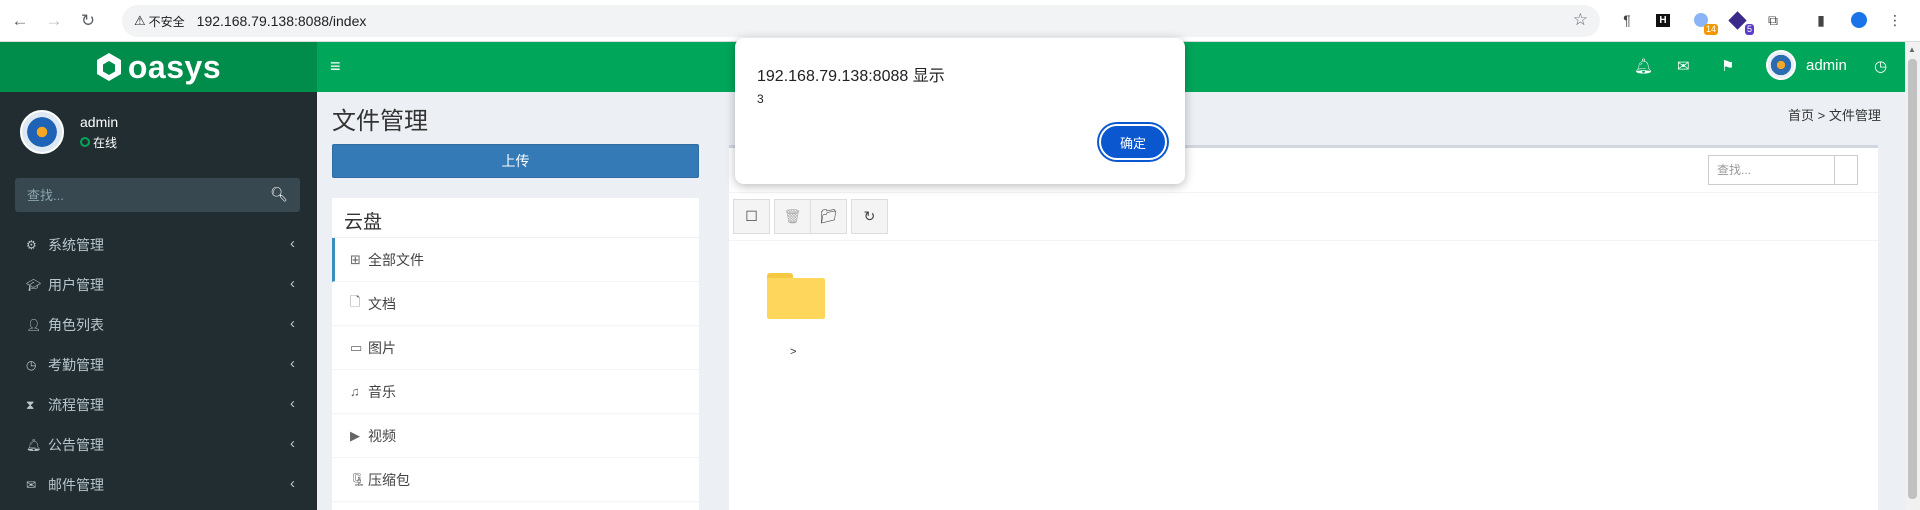 The image size is (1920, 510). I want to click on scrollbar-thumb, so click(1912, 279).